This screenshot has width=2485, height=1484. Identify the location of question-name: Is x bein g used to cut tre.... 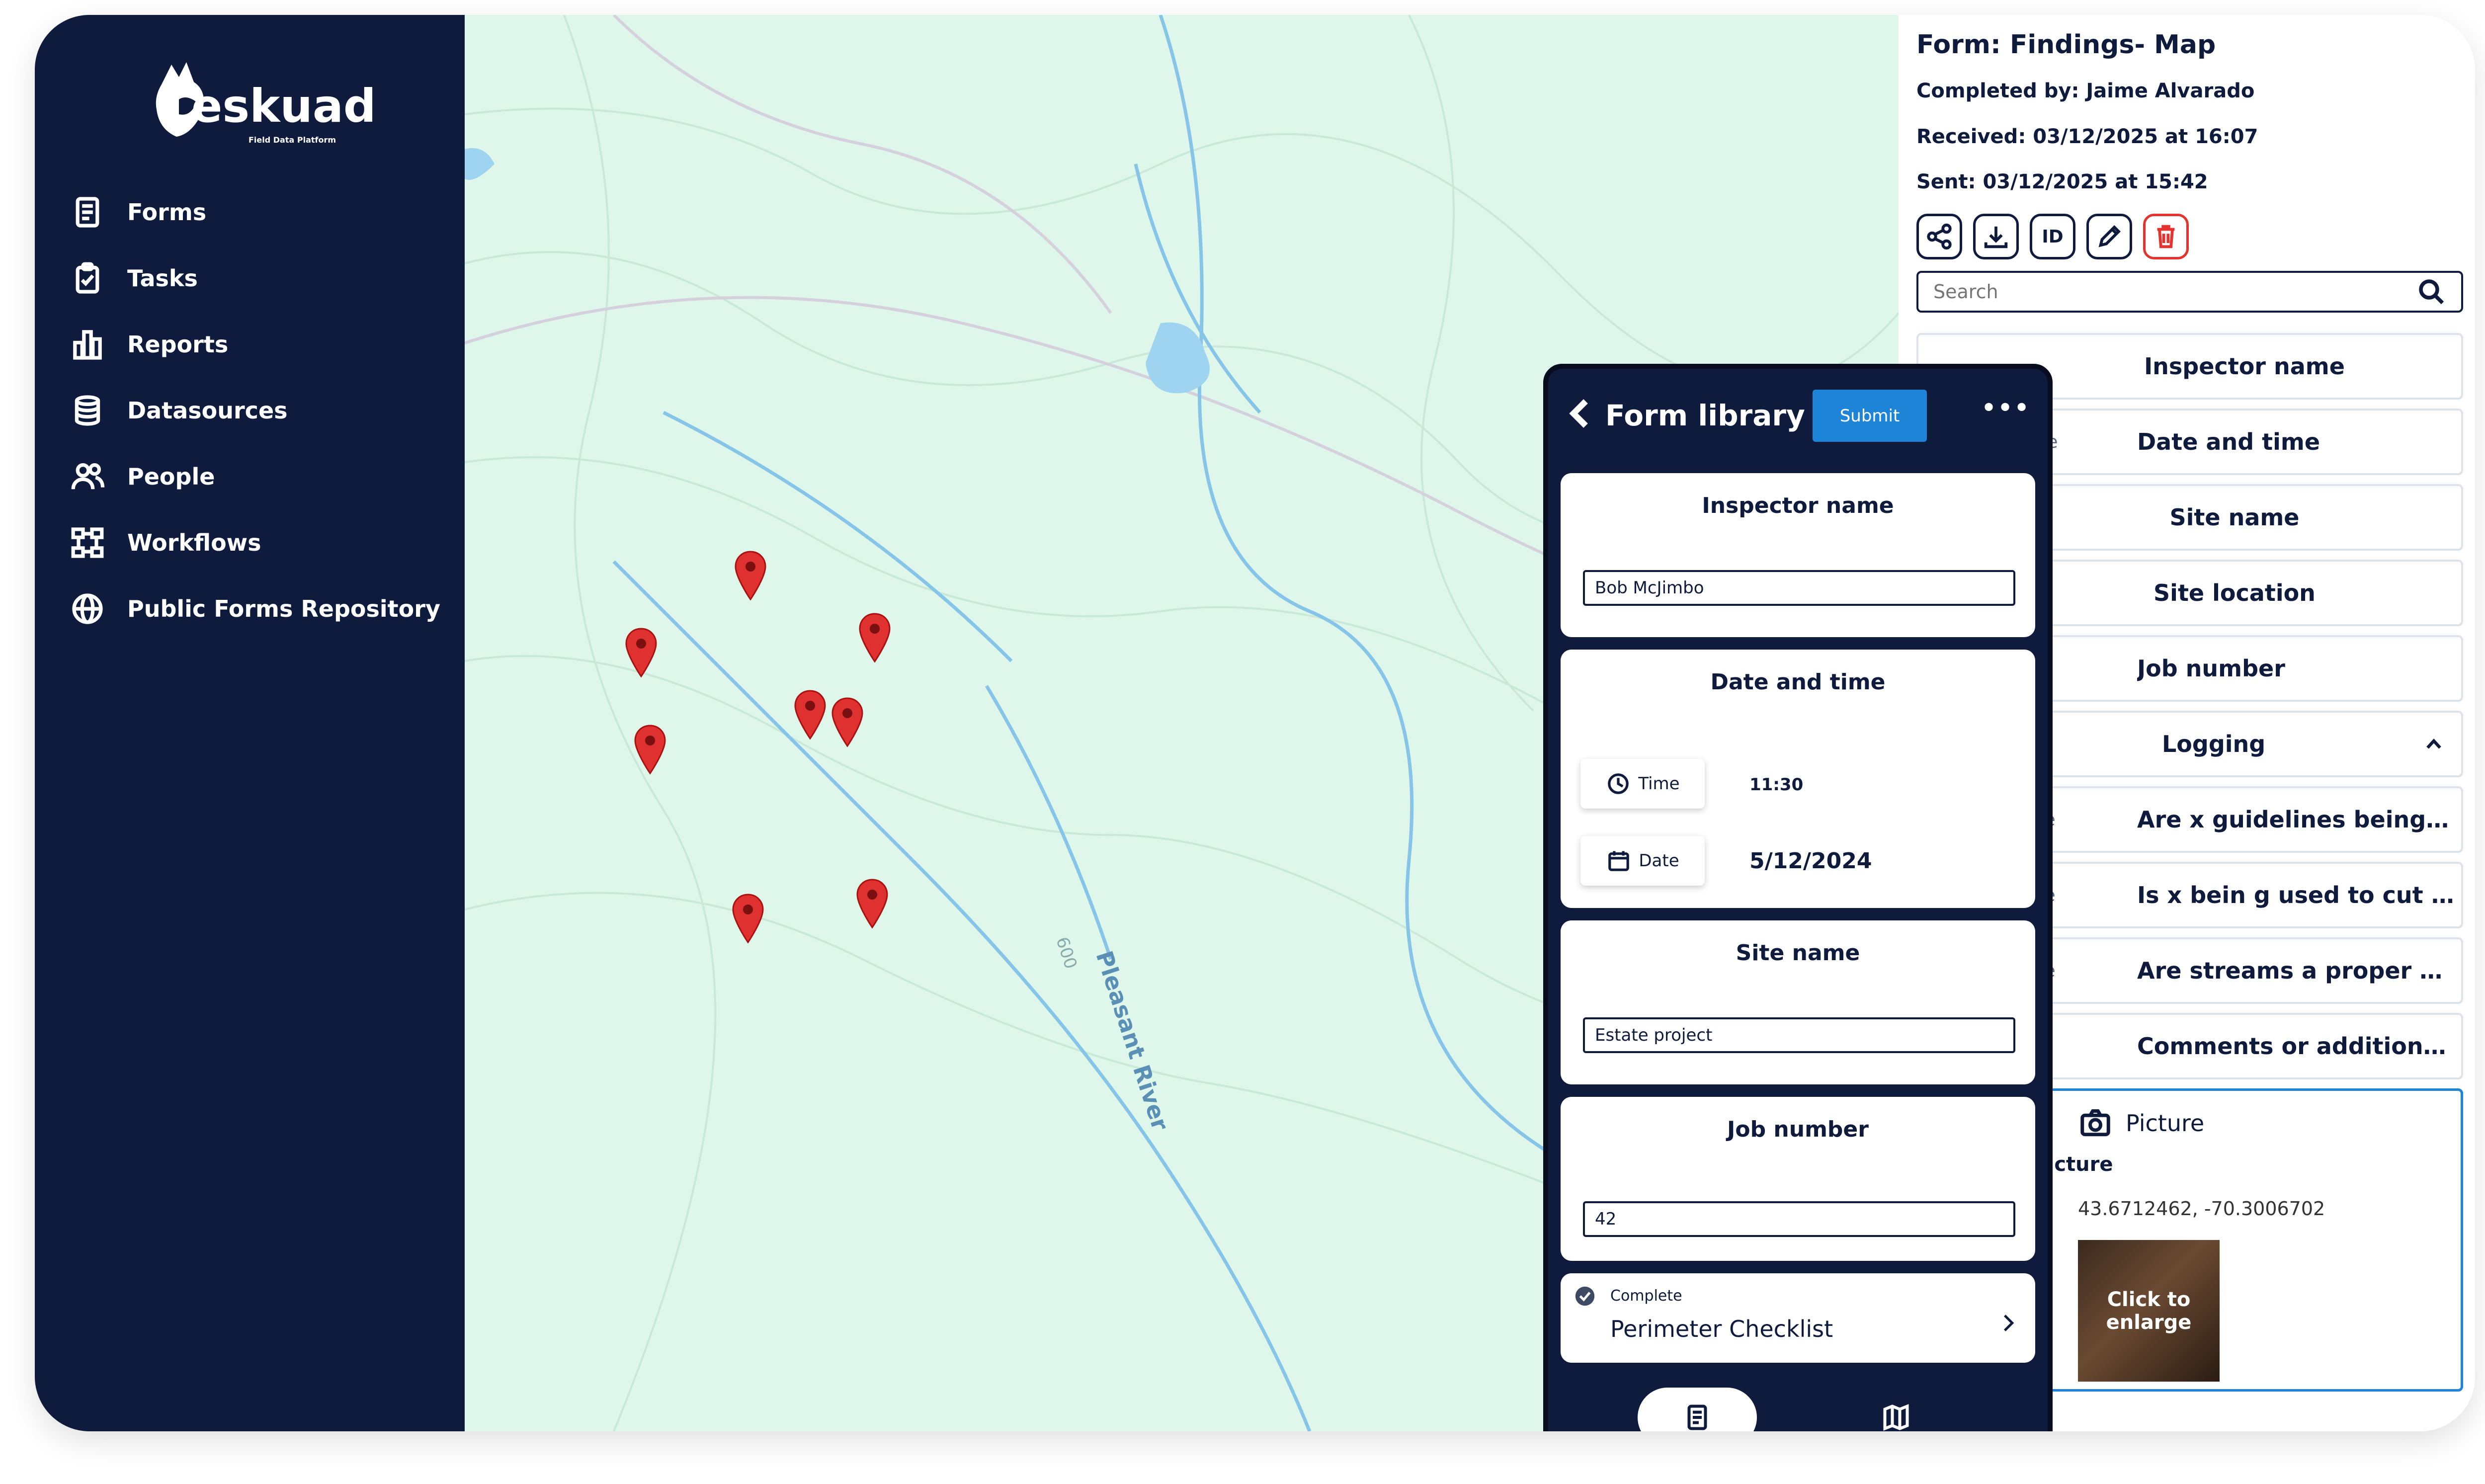
(2296, 895).